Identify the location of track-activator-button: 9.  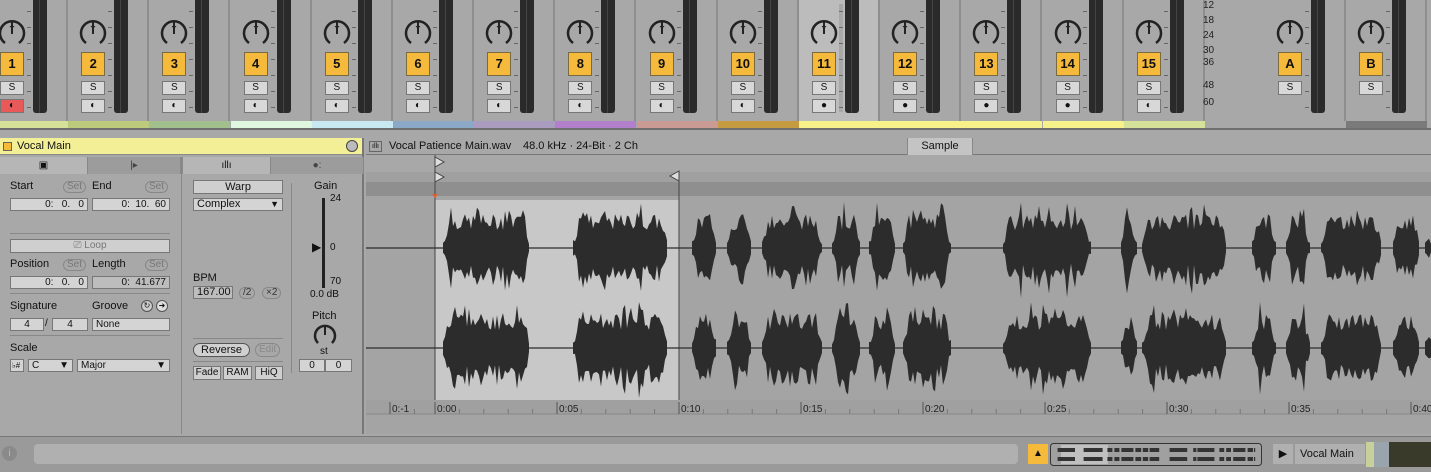
(661, 64).